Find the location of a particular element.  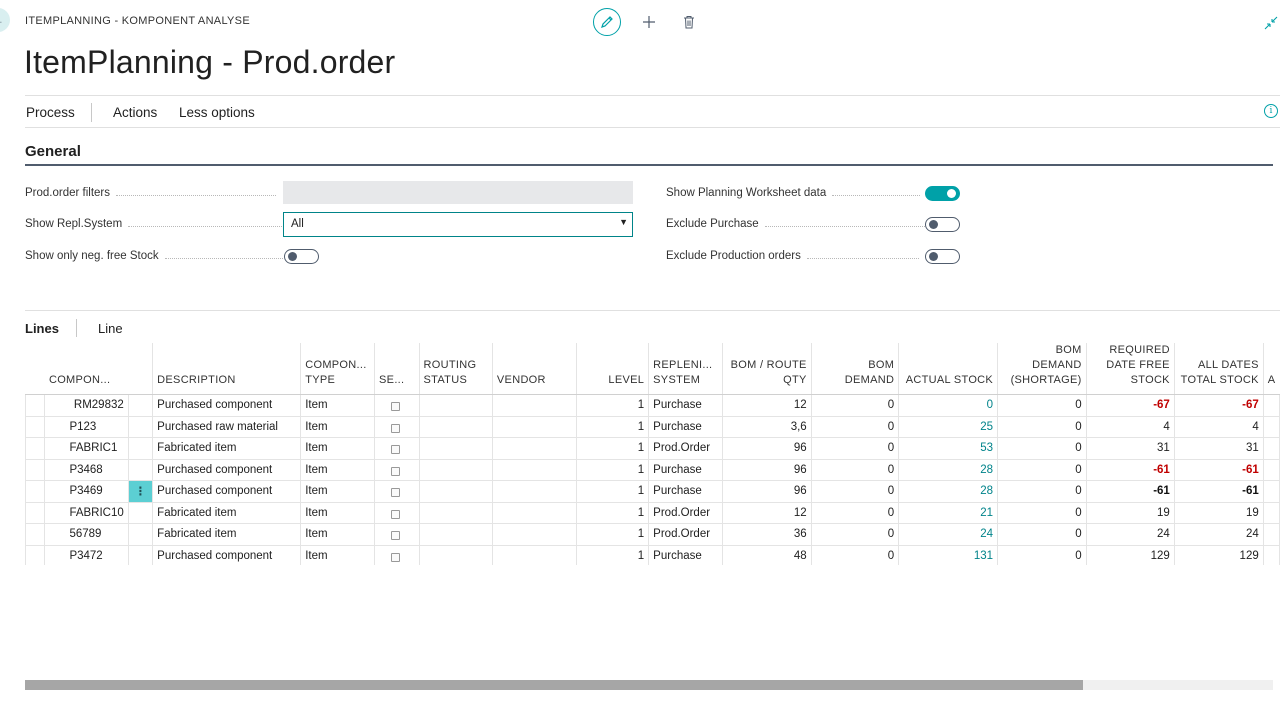

row-menu-button: ⋮ is located at coordinates (140, 491).